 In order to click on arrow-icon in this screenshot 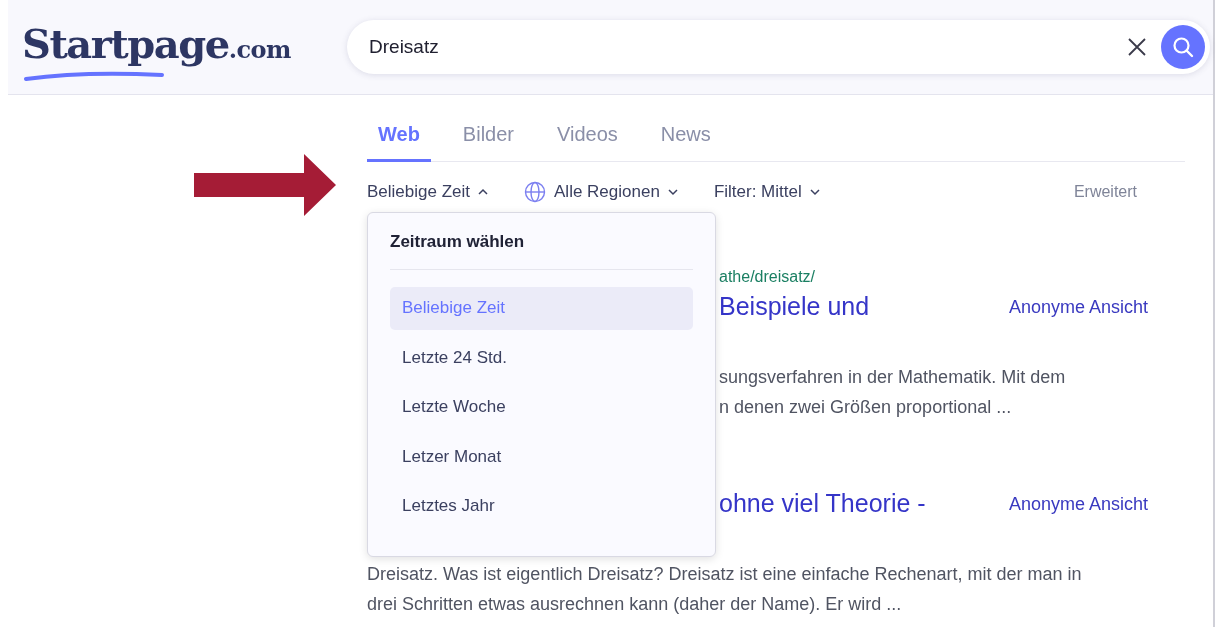, I will do `click(265, 185)`.